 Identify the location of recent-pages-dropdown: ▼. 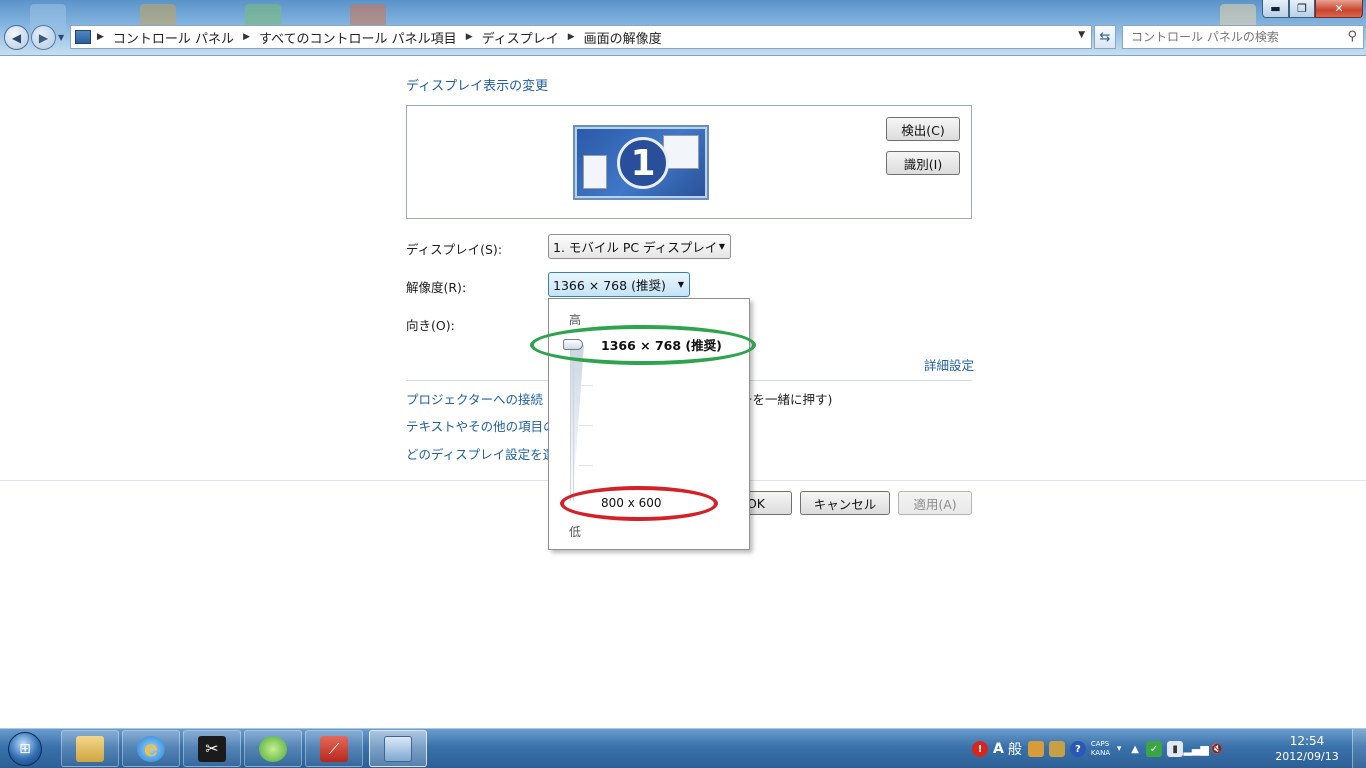
(61, 37).